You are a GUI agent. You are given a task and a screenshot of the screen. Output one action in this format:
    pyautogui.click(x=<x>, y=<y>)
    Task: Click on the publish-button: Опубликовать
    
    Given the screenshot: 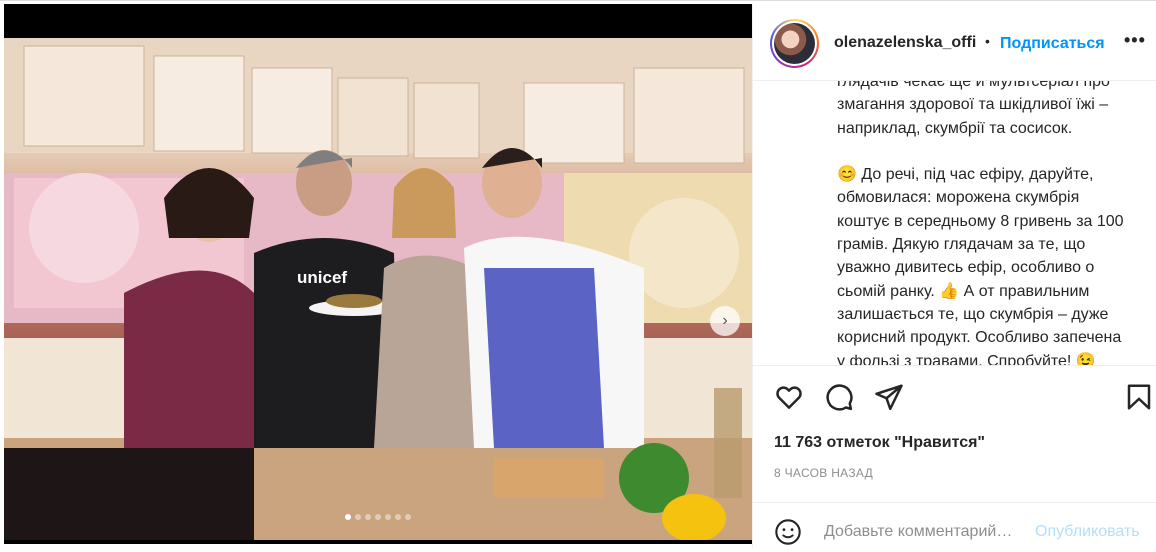 What is the action you would take?
    pyautogui.click(x=1087, y=532)
    